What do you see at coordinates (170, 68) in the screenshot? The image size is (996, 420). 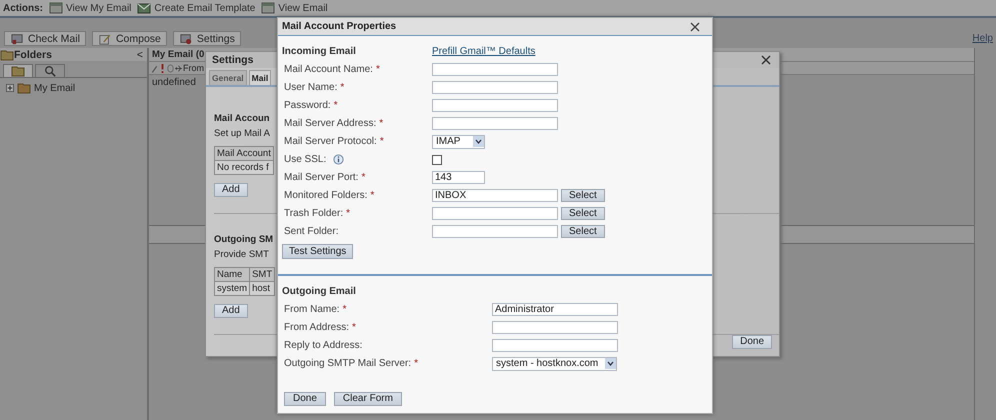 I see `attachment-icon` at bounding box center [170, 68].